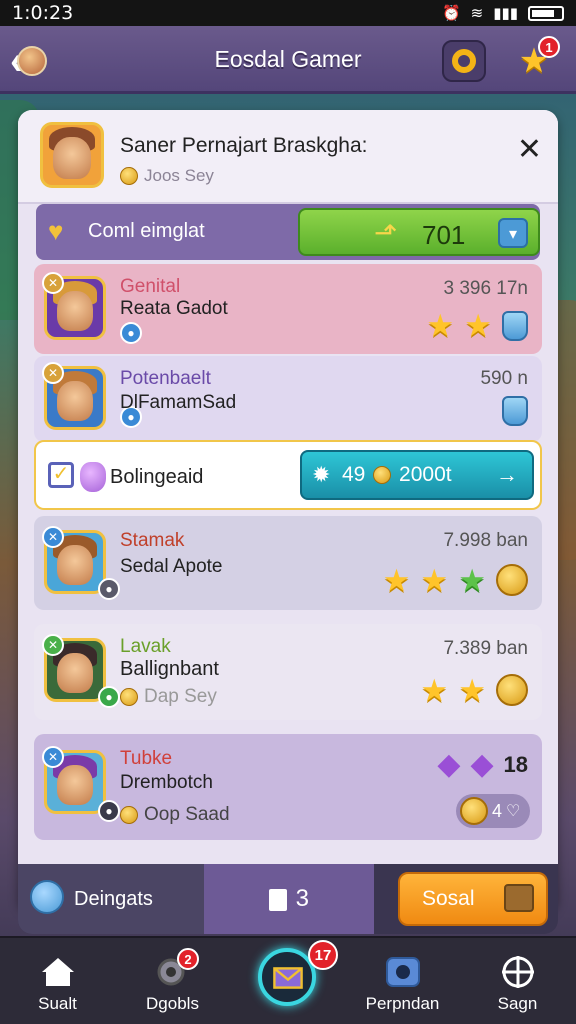  What do you see at coordinates (178, 402) in the screenshot?
I see `hero-subtitle: DlFamamSad` at bounding box center [178, 402].